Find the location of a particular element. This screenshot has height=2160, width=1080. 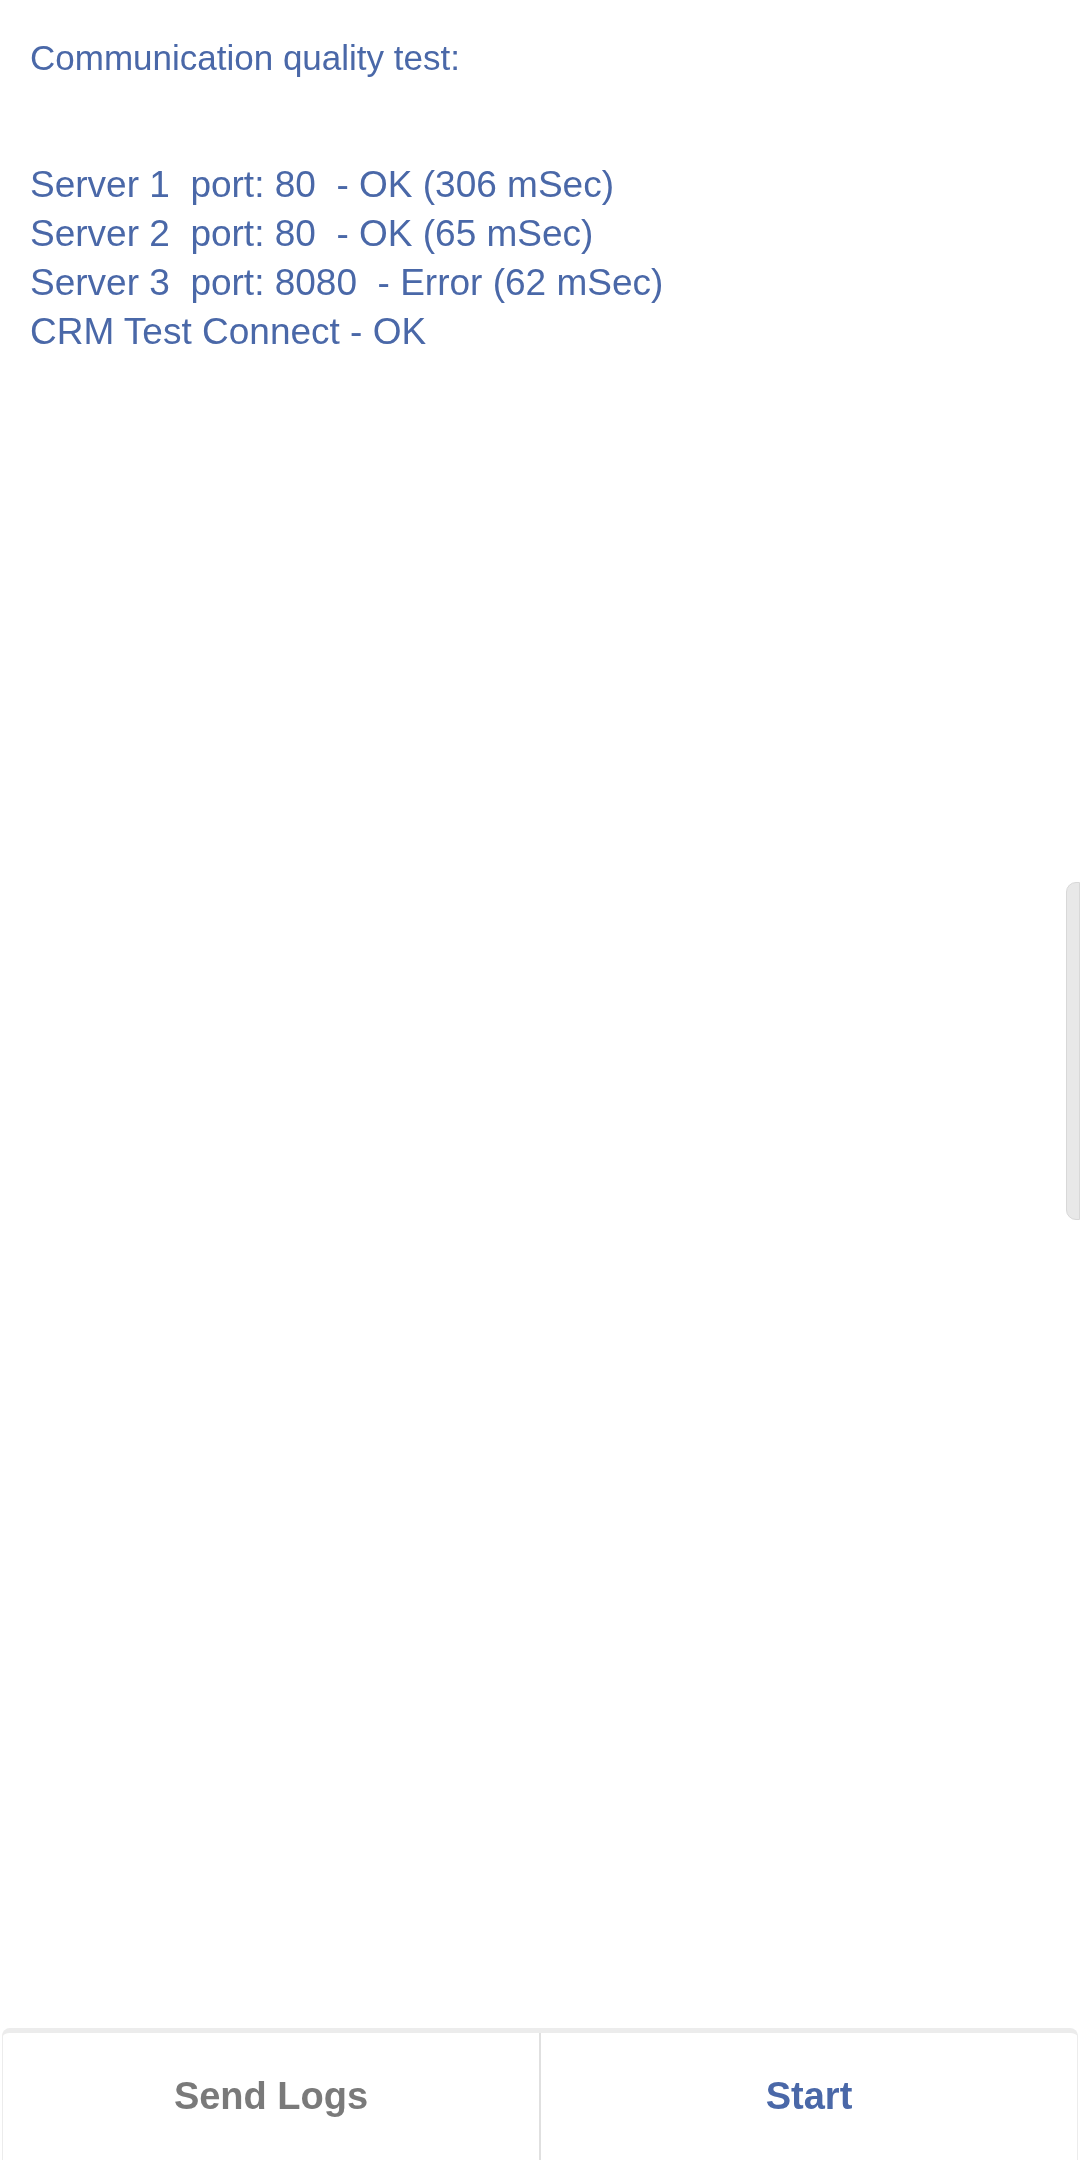

result-line: CRM Test Connect - OK is located at coordinates (229, 332).